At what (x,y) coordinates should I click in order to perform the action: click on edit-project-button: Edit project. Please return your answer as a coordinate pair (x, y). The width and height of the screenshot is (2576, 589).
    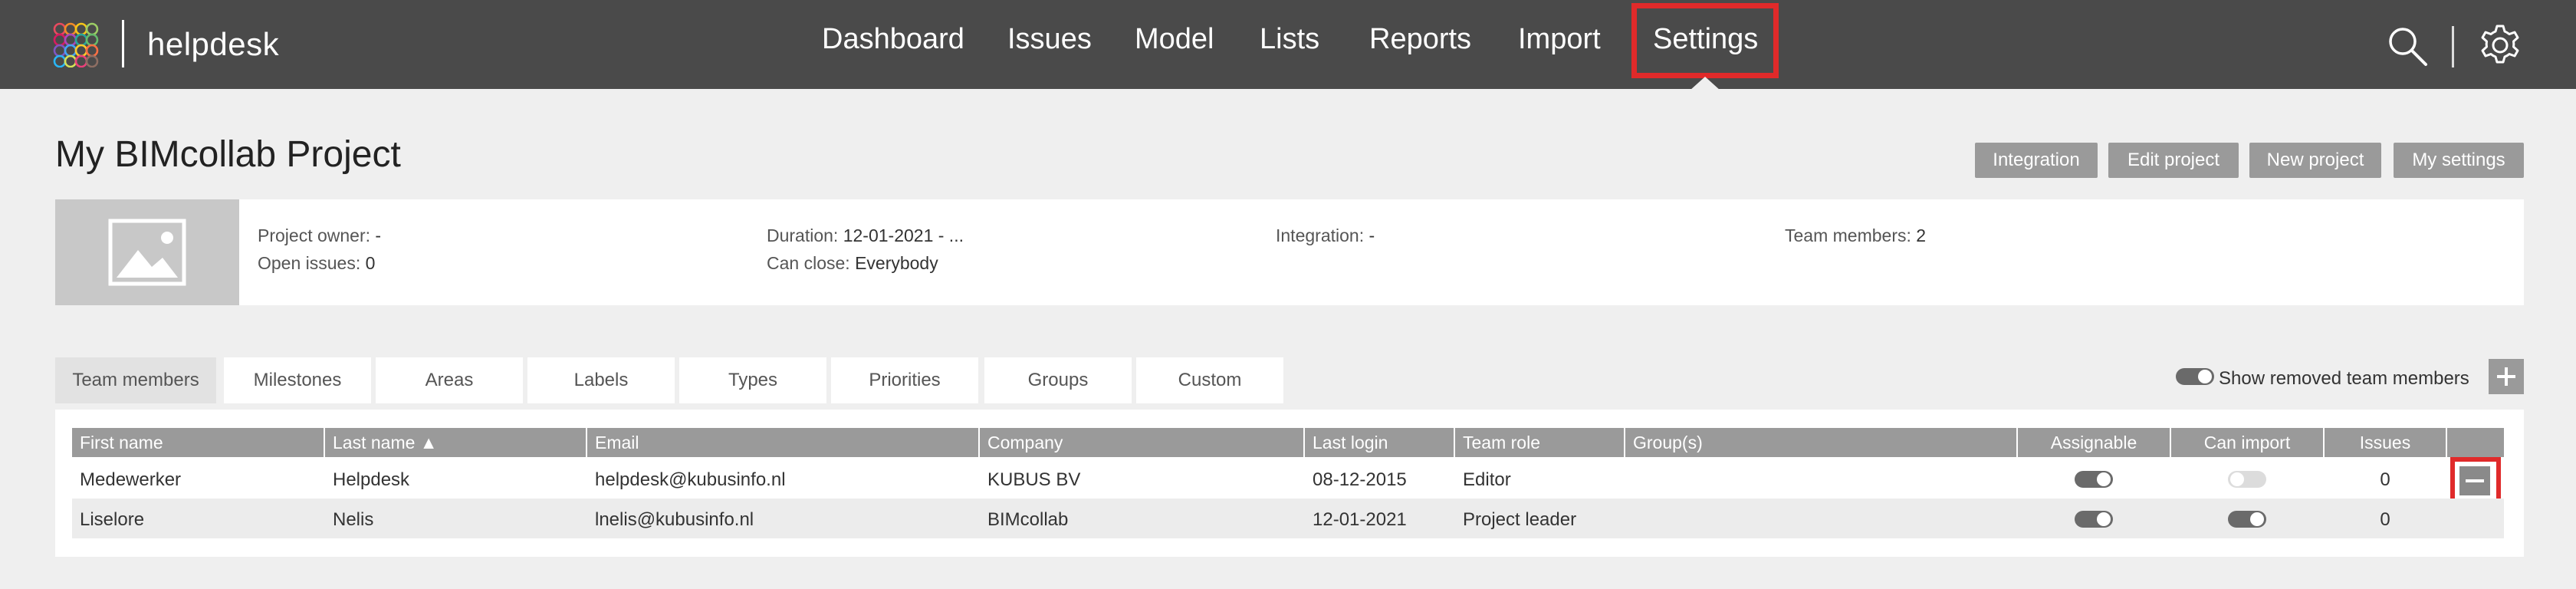
    Looking at the image, I should click on (2173, 161).